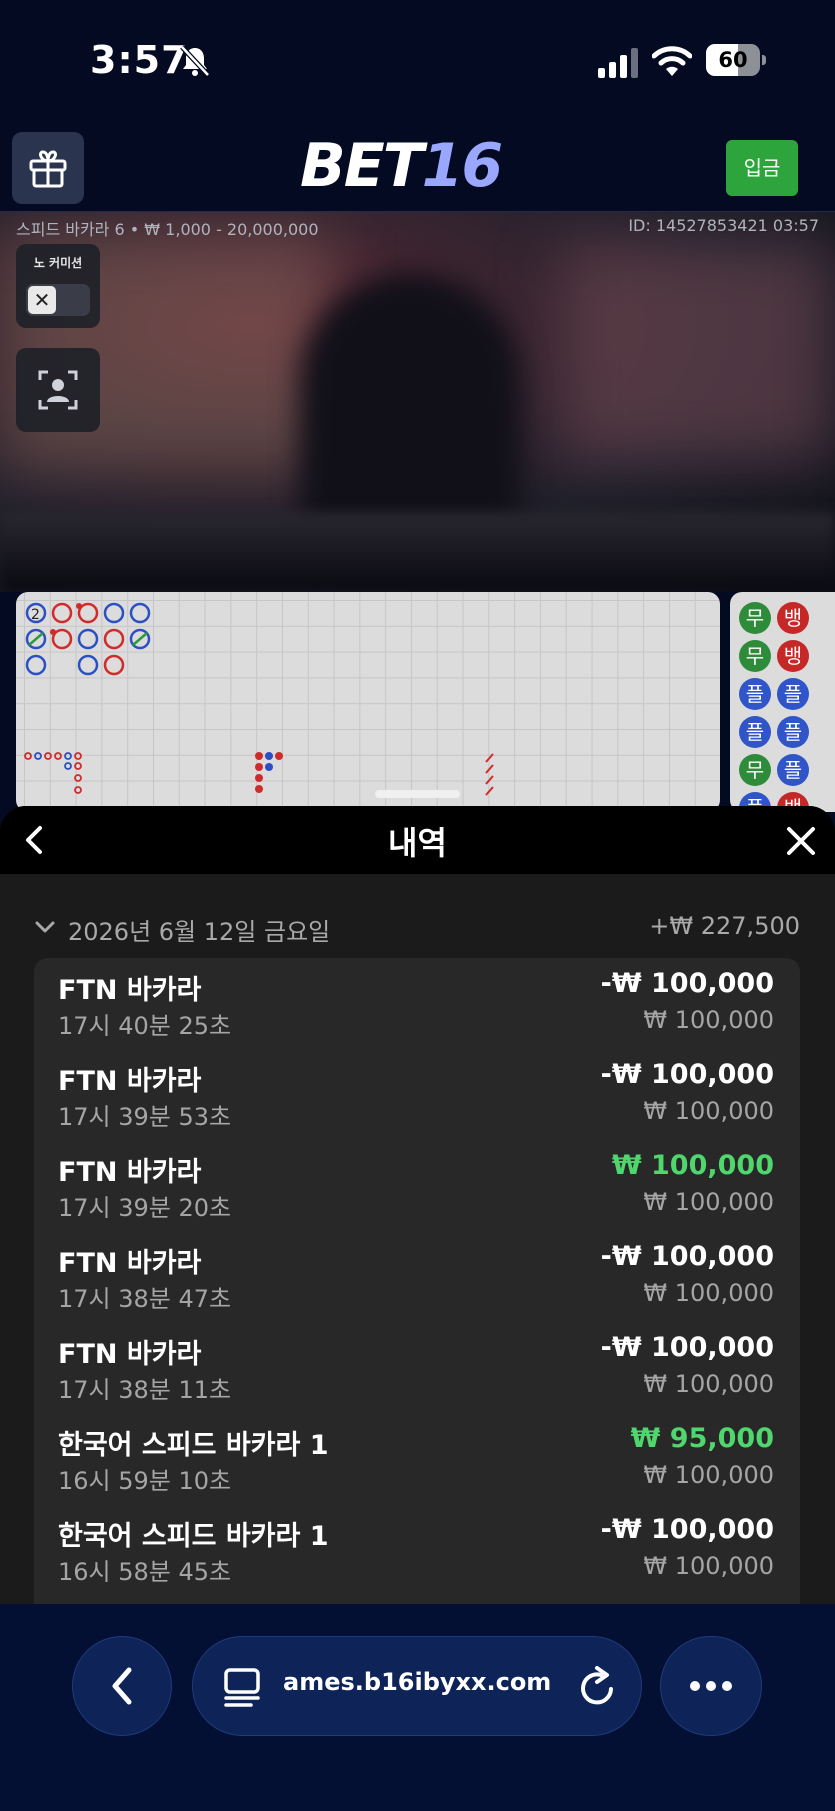 This screenshot has width=835, height=1811. I want to click on browser-back-button, so click(122, 1686).